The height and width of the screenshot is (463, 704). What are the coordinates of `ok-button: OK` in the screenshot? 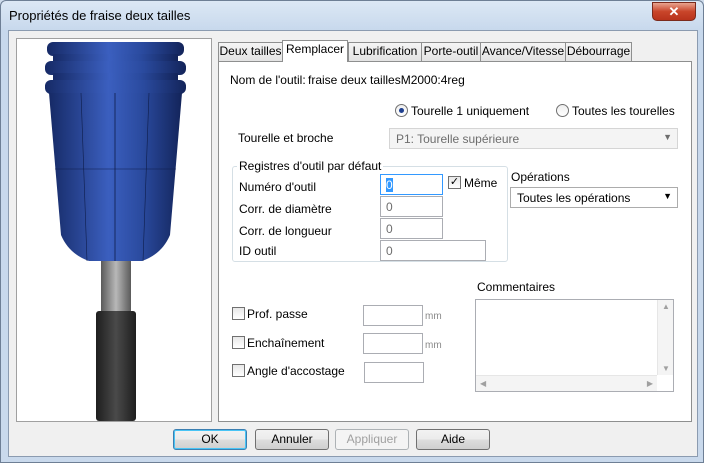 It's located at (210, 439).